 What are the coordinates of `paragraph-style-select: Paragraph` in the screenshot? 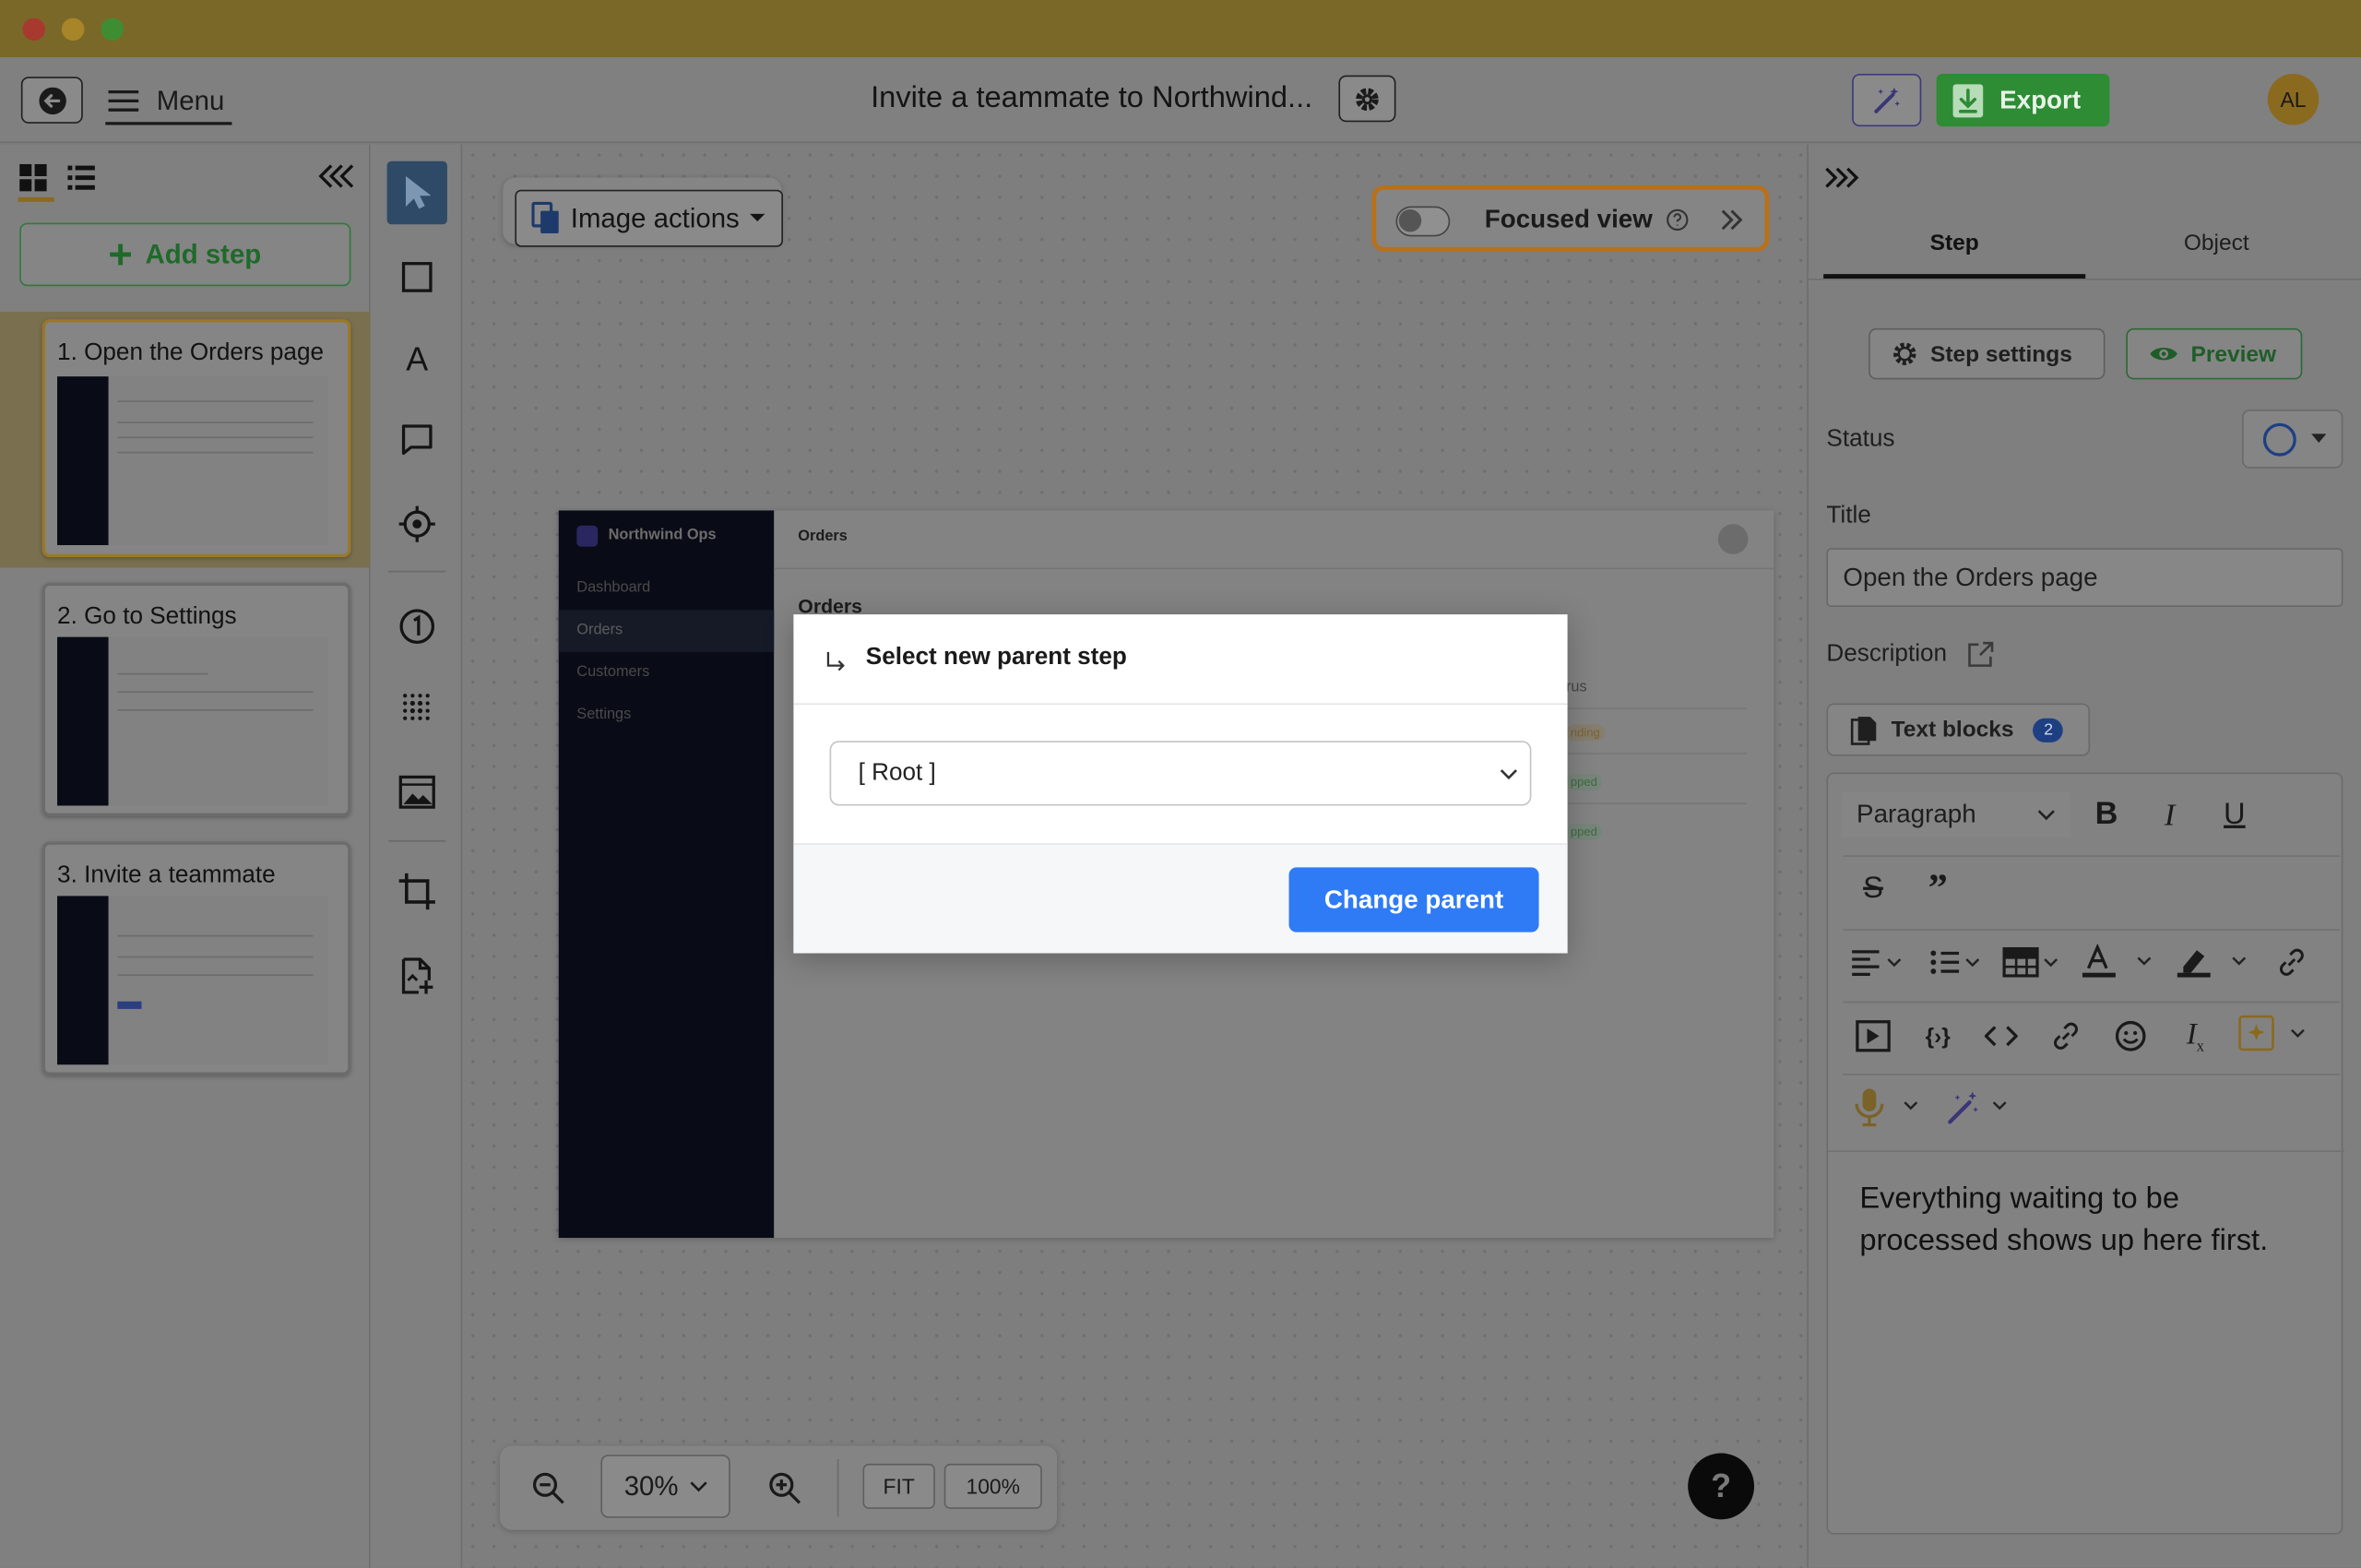 It's located at (1955, 814).